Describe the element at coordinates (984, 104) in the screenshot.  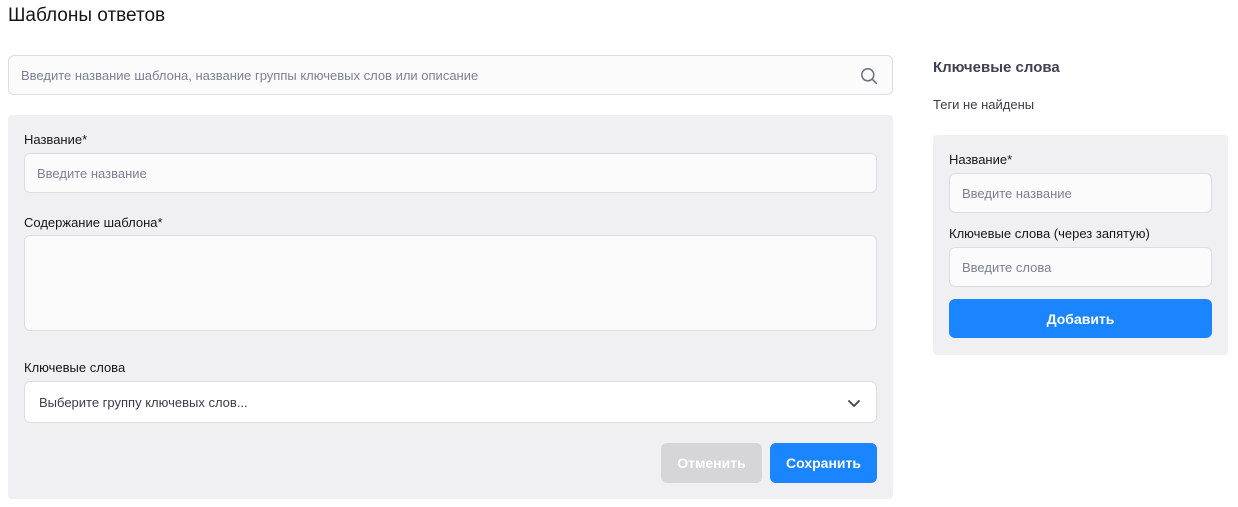
I see `keywords-empty-text: Теги не найдены` at that location.